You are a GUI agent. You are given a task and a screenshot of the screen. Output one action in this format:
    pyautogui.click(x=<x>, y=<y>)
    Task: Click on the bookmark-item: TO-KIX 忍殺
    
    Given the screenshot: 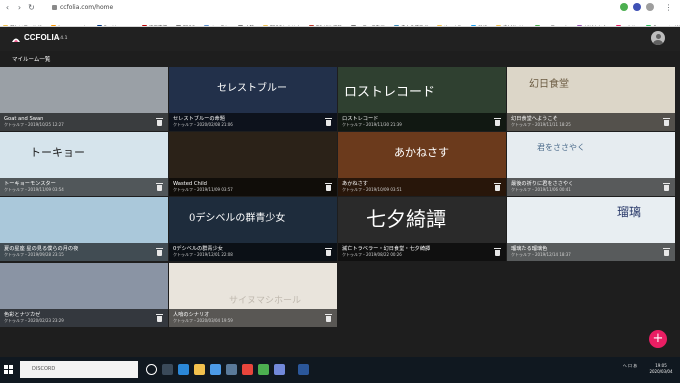 What is the action you would take?
    pyautogui.click(x=324, y=24)
    